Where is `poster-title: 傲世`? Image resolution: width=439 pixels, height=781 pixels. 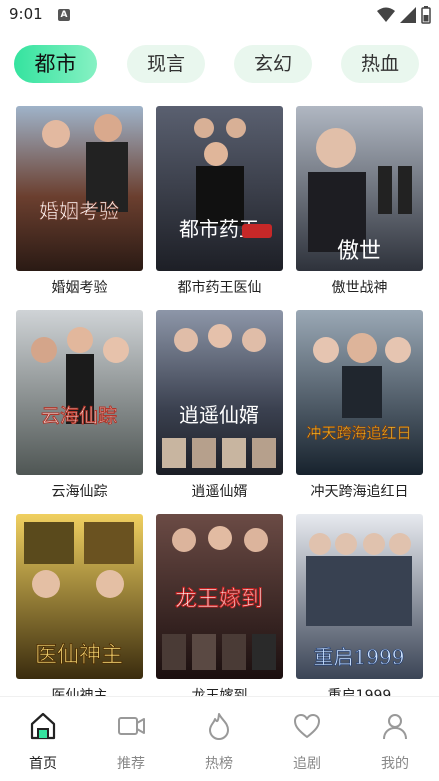
poster-title: 傲世 is located at coordinates (359, 251).